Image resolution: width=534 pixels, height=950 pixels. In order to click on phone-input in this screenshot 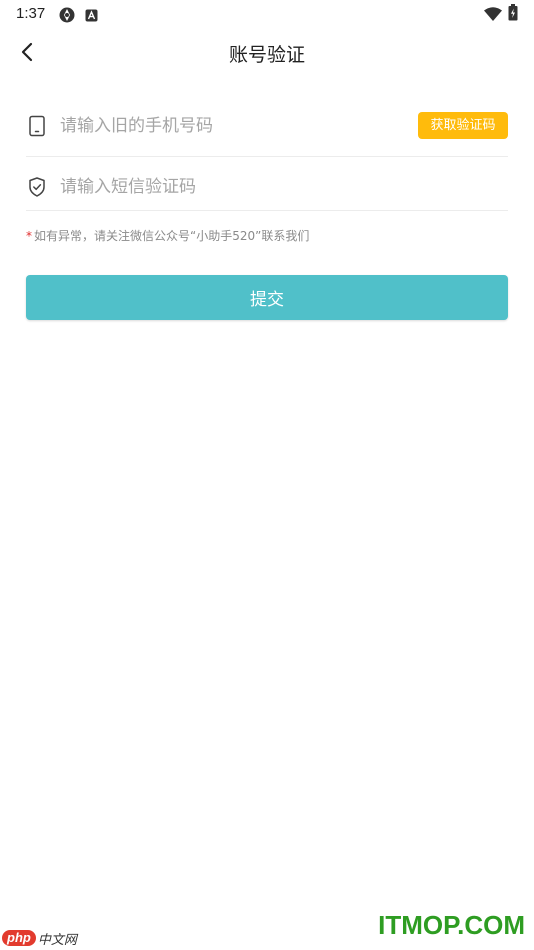, I will do `click(230, 126)`.